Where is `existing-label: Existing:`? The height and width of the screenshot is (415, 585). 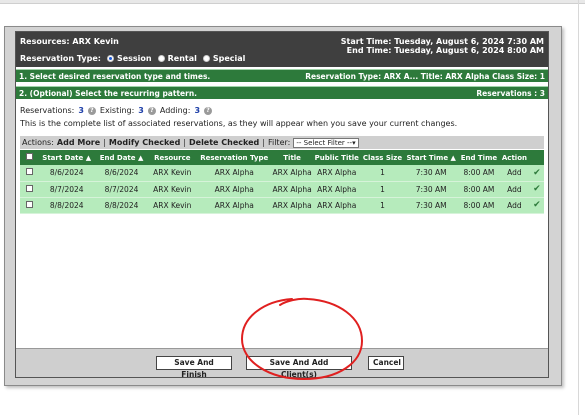 existing-label: Existing: is located at coordinates (117, 110).